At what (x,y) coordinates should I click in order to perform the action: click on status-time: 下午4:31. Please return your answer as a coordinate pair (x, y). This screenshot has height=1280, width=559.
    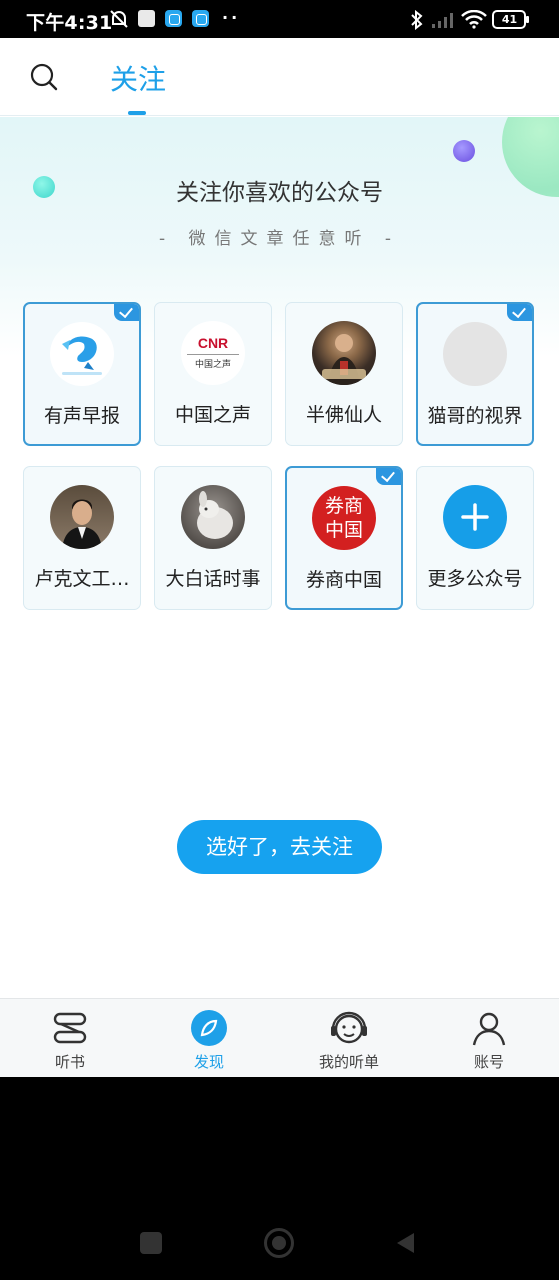
    Looking at the image, I should click on (69, 23).